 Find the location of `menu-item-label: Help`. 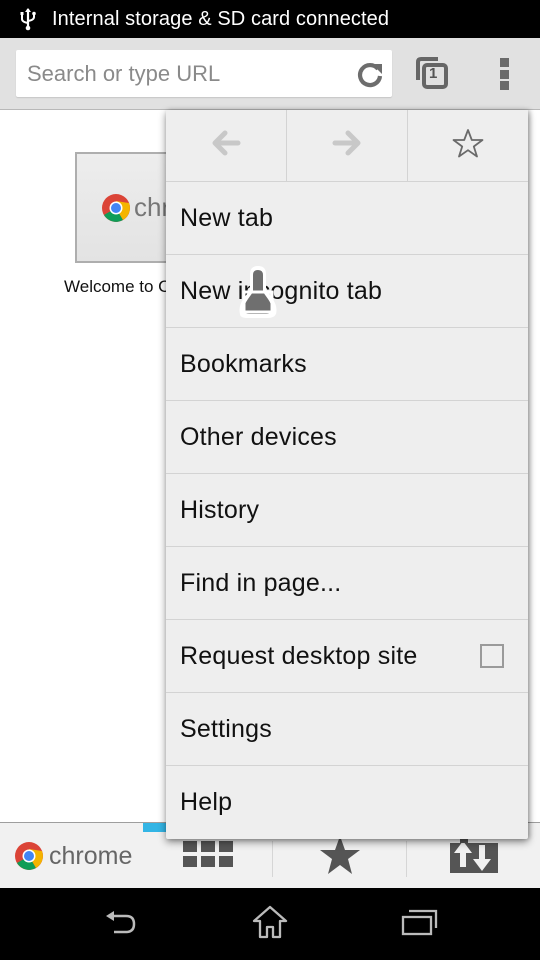

menu-item-label: Help is located at coordinates (206, 802).